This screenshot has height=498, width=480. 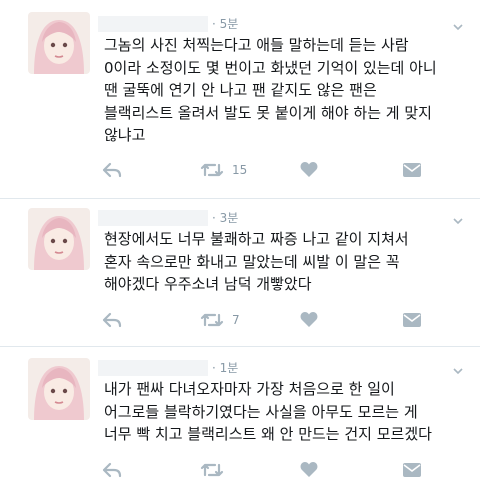 I want to click on retweet-button: 15, so click(x=223, y=170).